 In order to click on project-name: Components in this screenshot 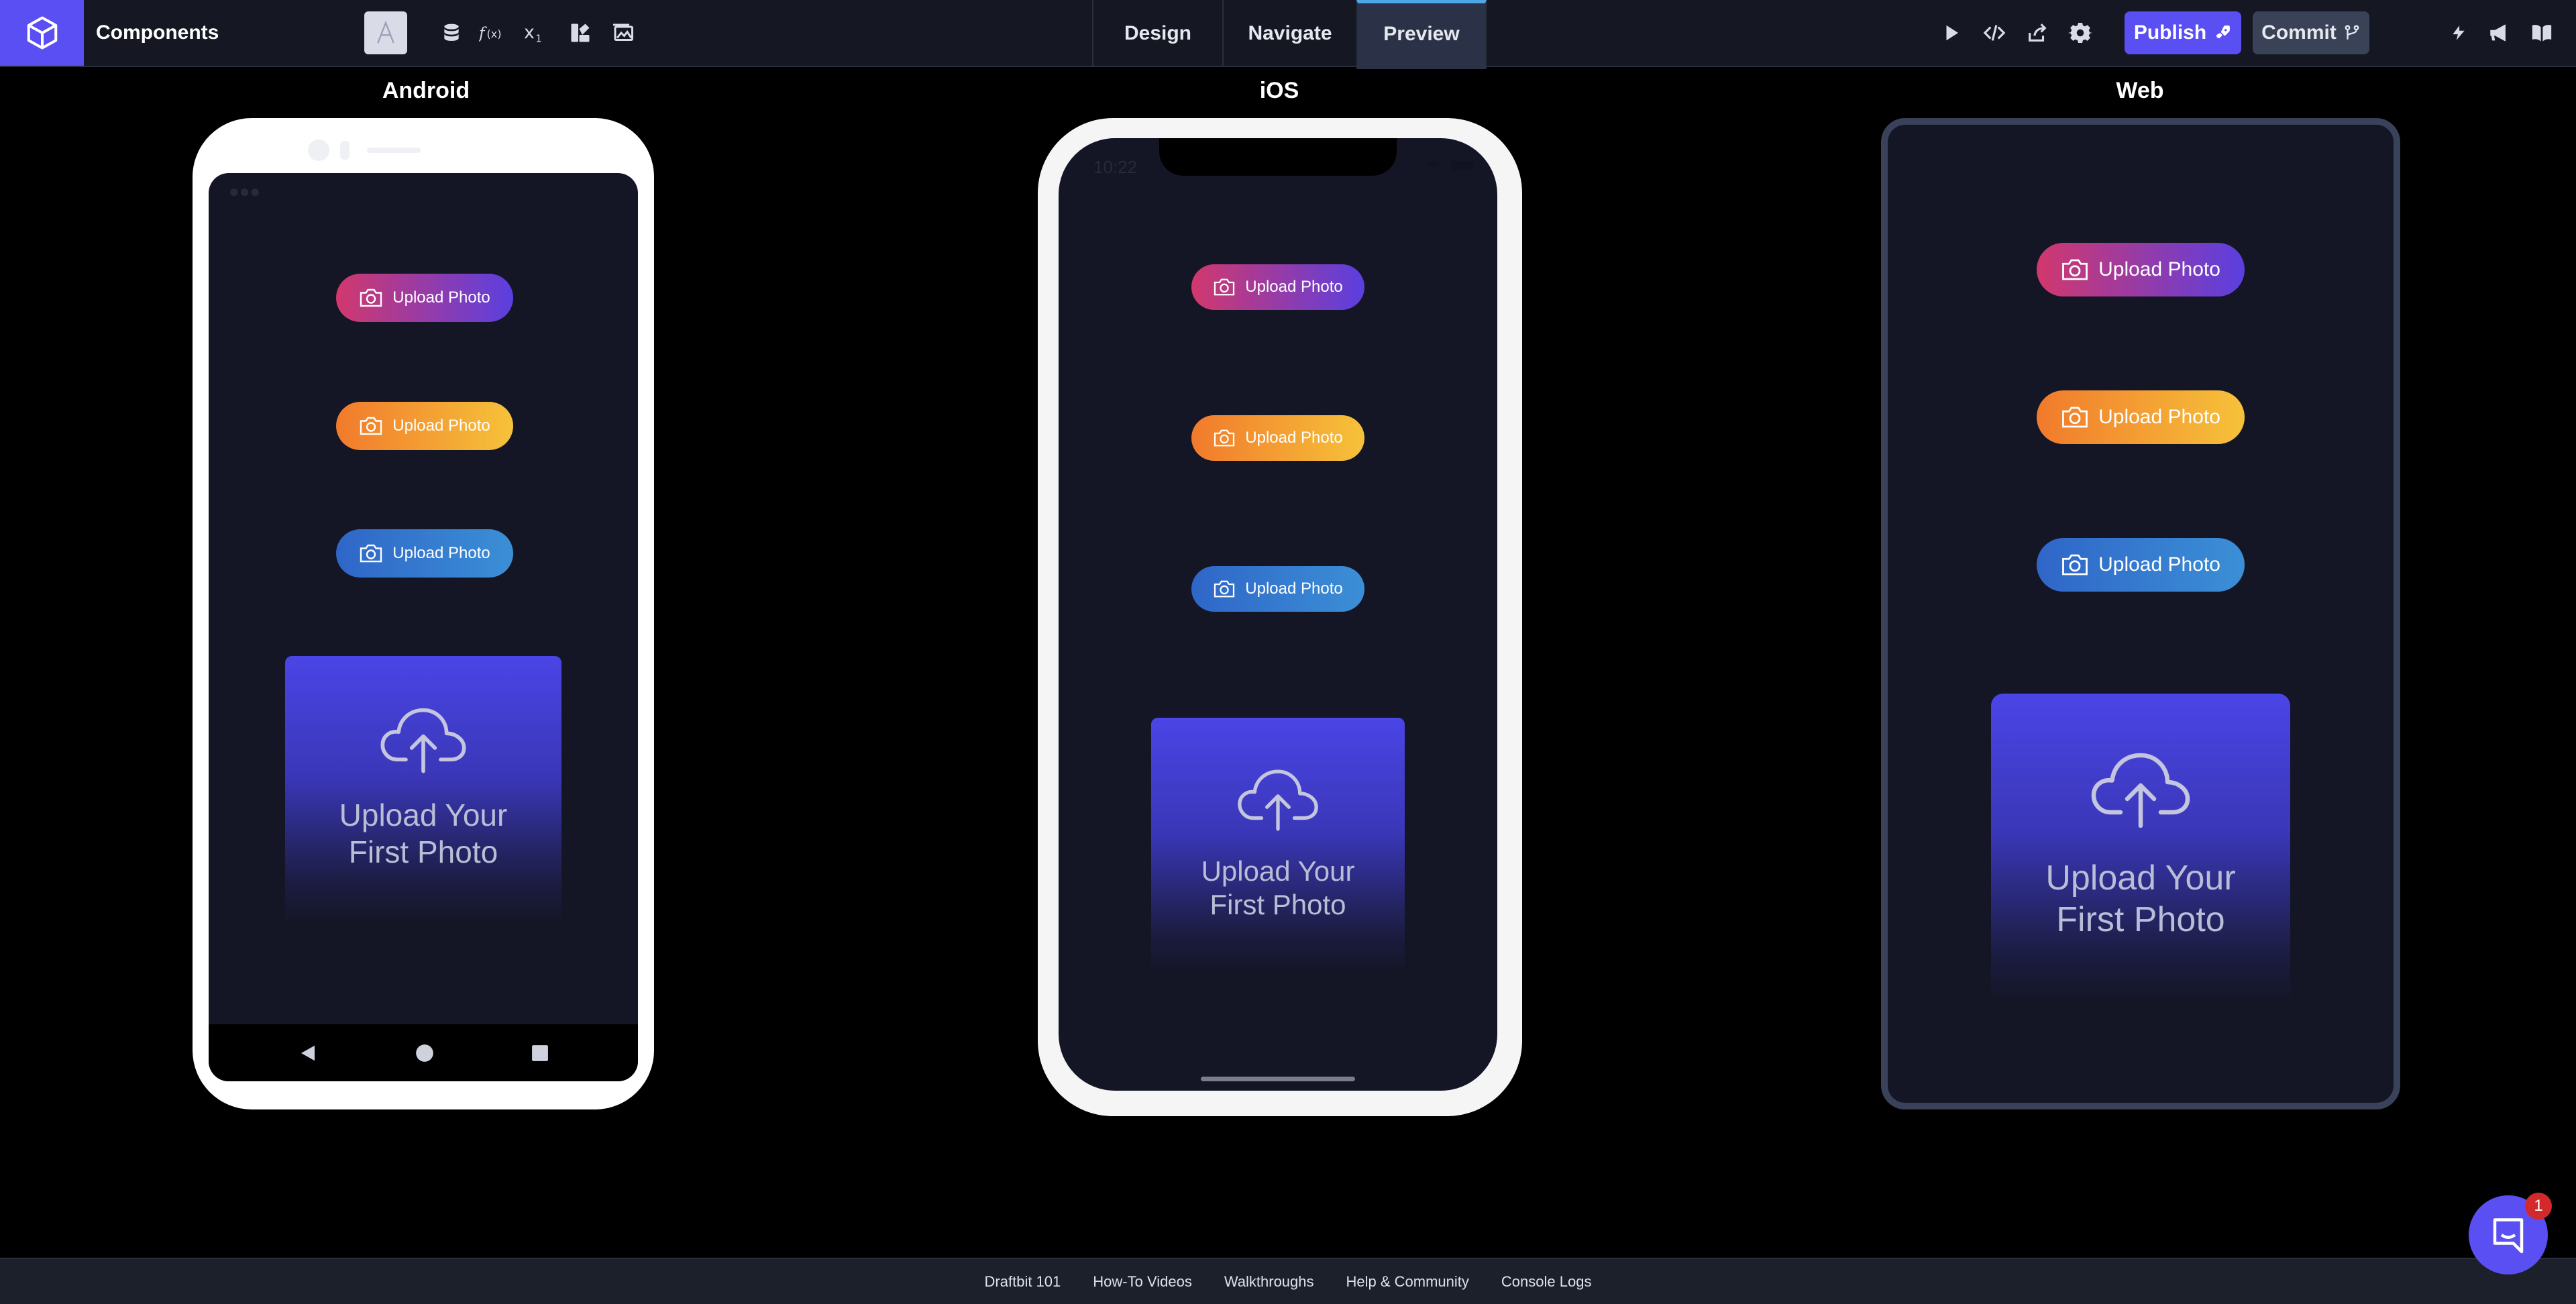, I will do `click(157, 33)`.